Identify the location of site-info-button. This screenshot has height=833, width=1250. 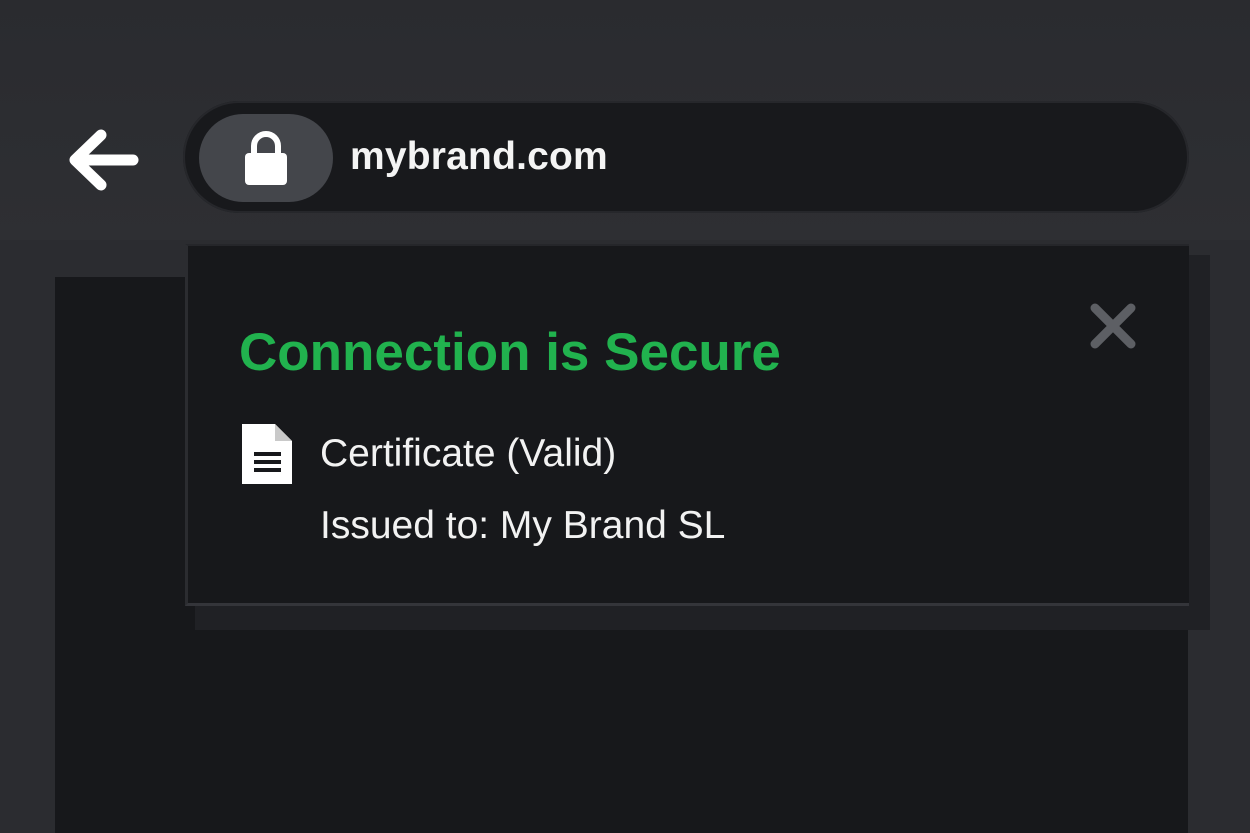
(266, 158).